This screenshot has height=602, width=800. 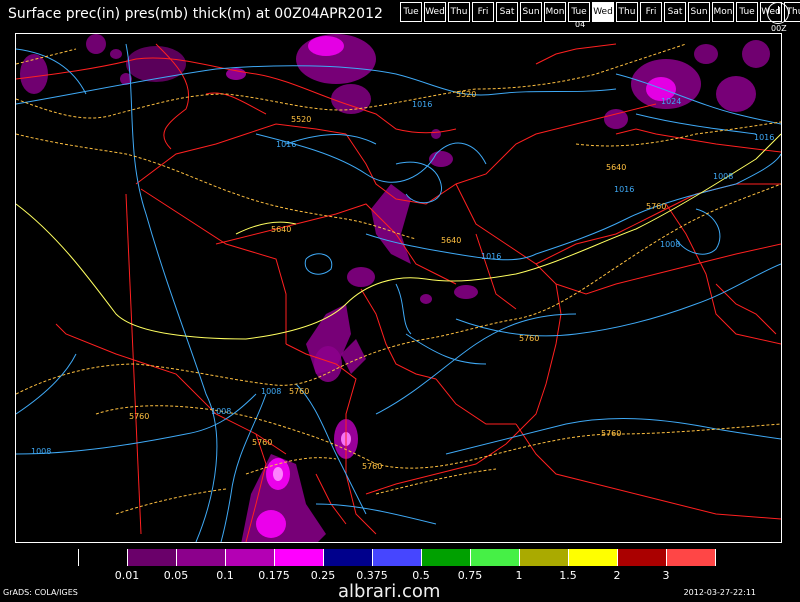 What do you see at coordinates (40, 592) in the screenshot?
I see `footer-credit: GrADS: COLA/IGES` at bounding box center [40, 592].